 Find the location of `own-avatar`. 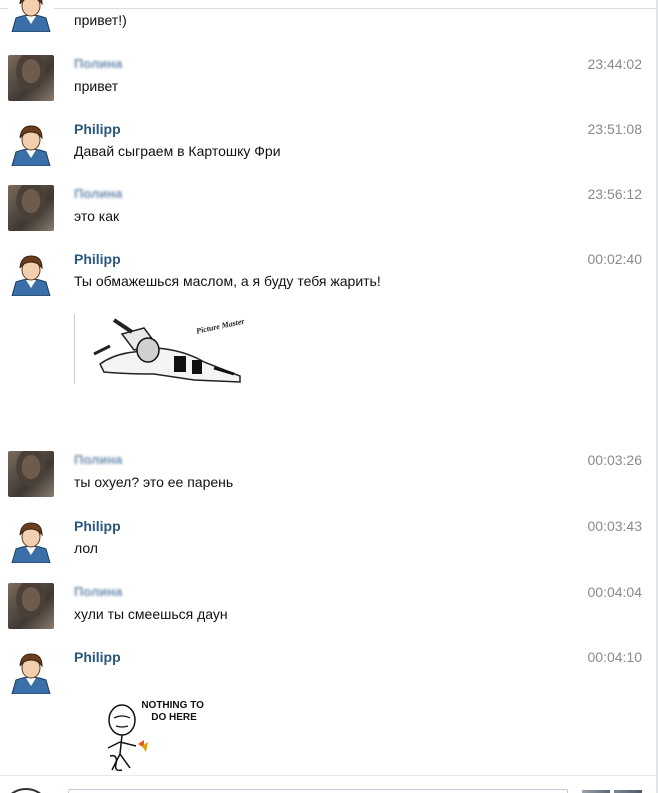

own-avatar is located at coordinates (26, 790).